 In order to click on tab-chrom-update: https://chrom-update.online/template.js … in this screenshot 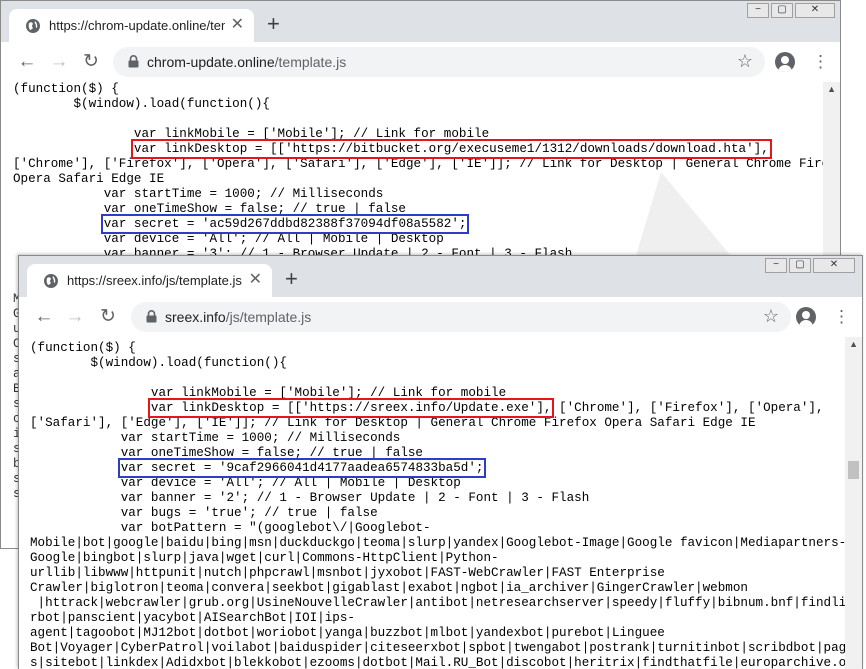, I will do `click(131, 25)`.